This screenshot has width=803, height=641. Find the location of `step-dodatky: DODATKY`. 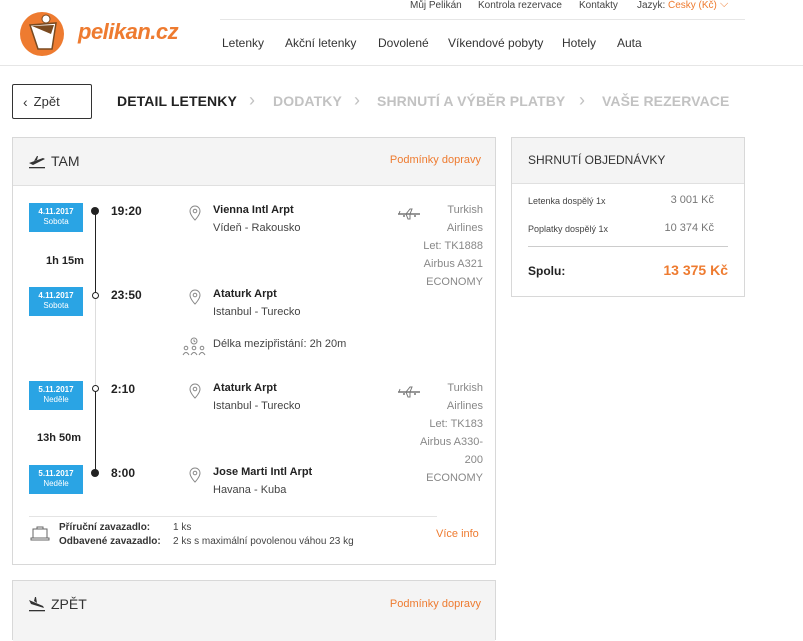

step-dodatky: DODATKY is located at coordinates (307, 101).